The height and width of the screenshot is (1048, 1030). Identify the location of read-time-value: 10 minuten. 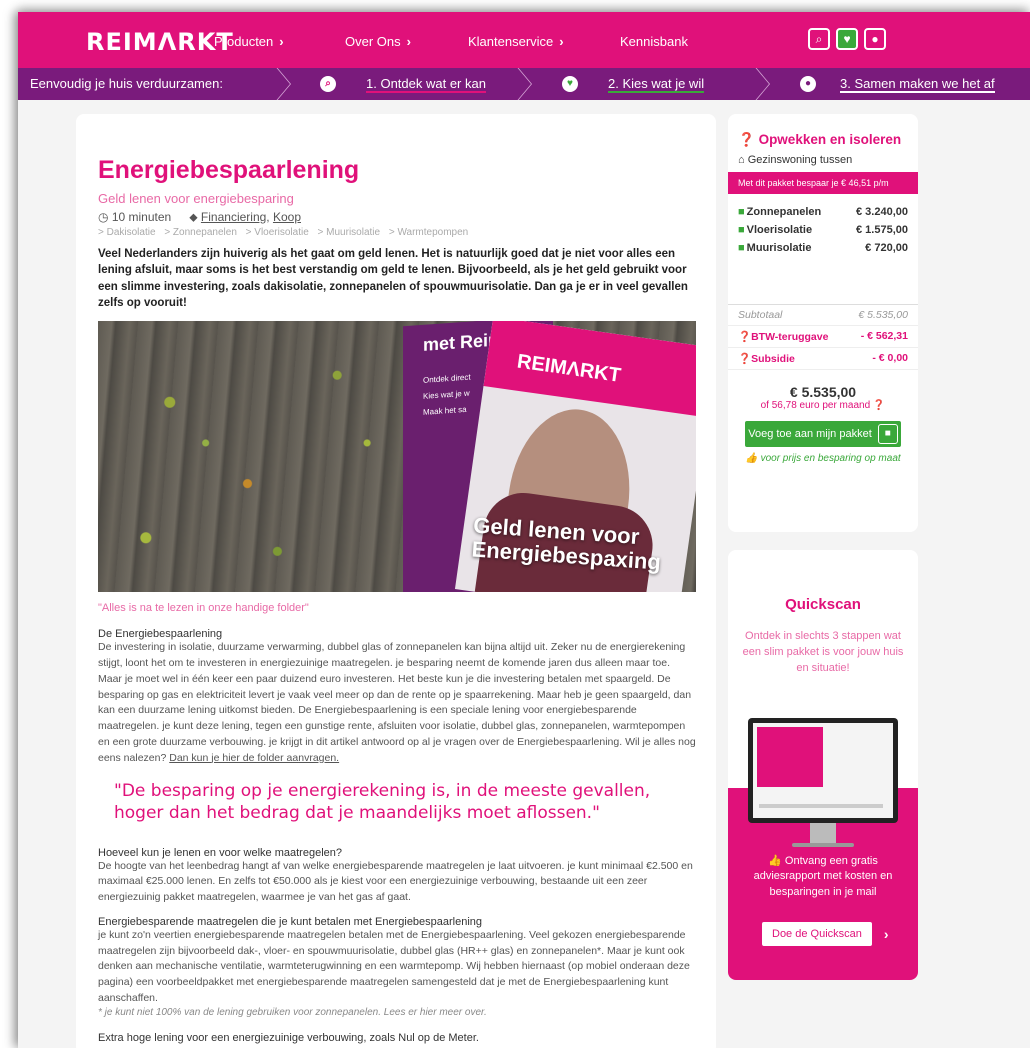
(141, 217).